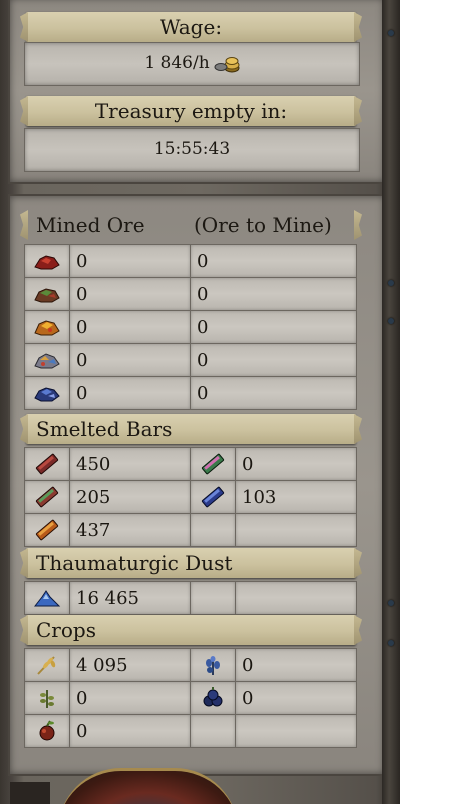  Describe the element at coordinates (391, 402) in the screenshot. I see `frame-border` at that location.